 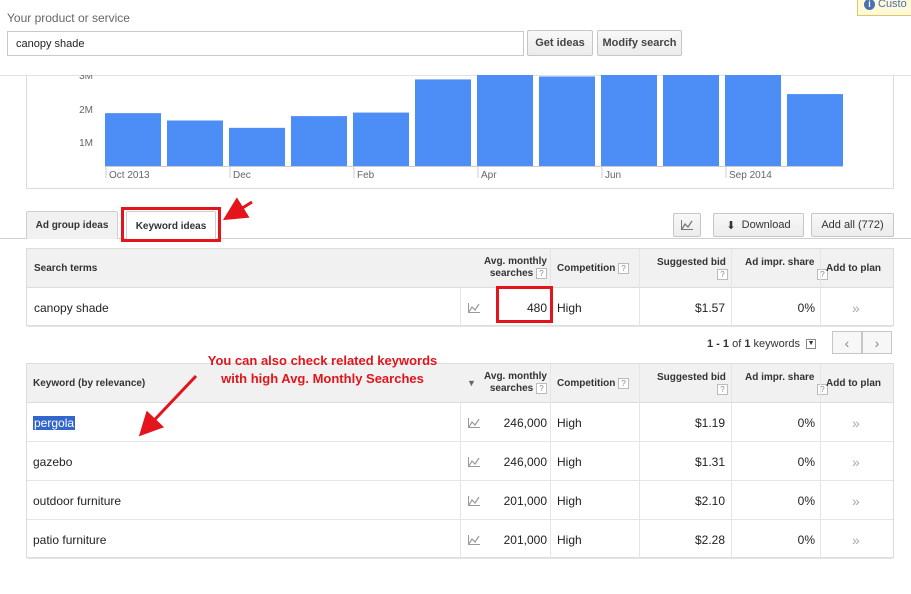 I want to click on arrow-to-pergola, so click(x=168, y=405).